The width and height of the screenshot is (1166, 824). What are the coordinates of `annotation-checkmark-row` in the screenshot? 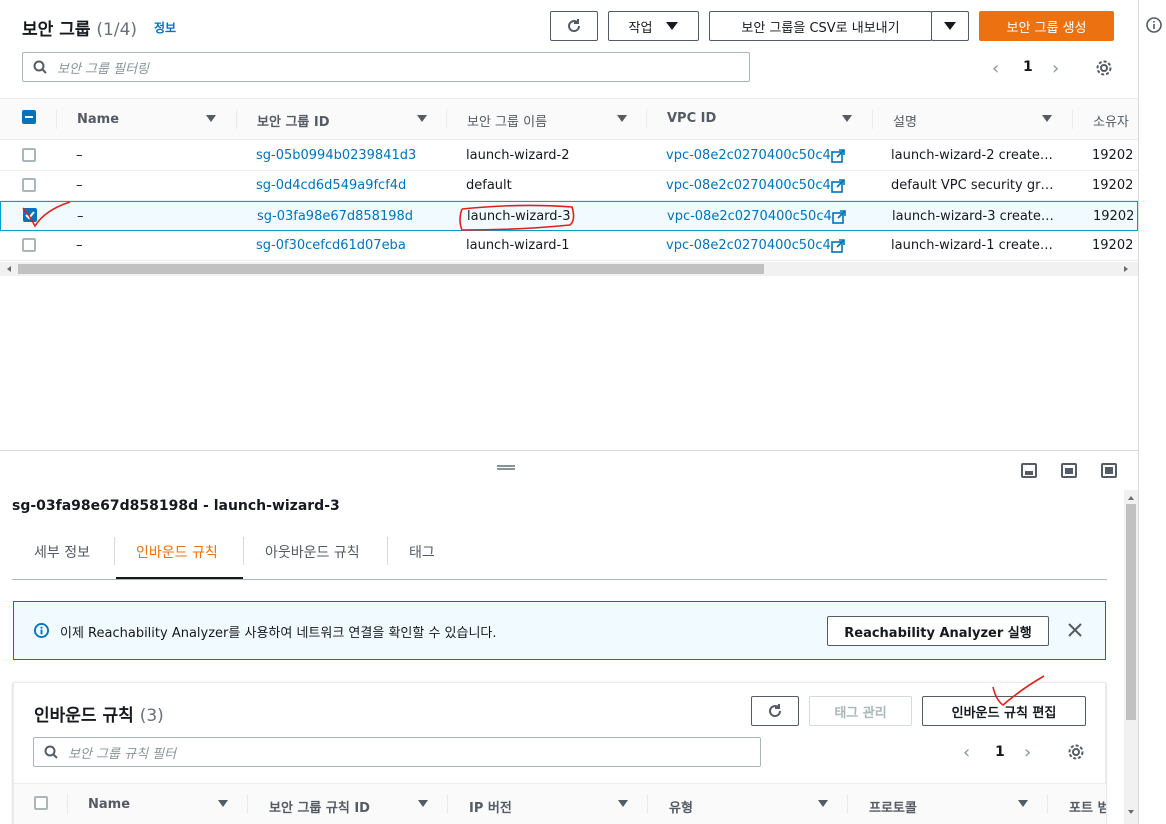 It's located at (46, 214).